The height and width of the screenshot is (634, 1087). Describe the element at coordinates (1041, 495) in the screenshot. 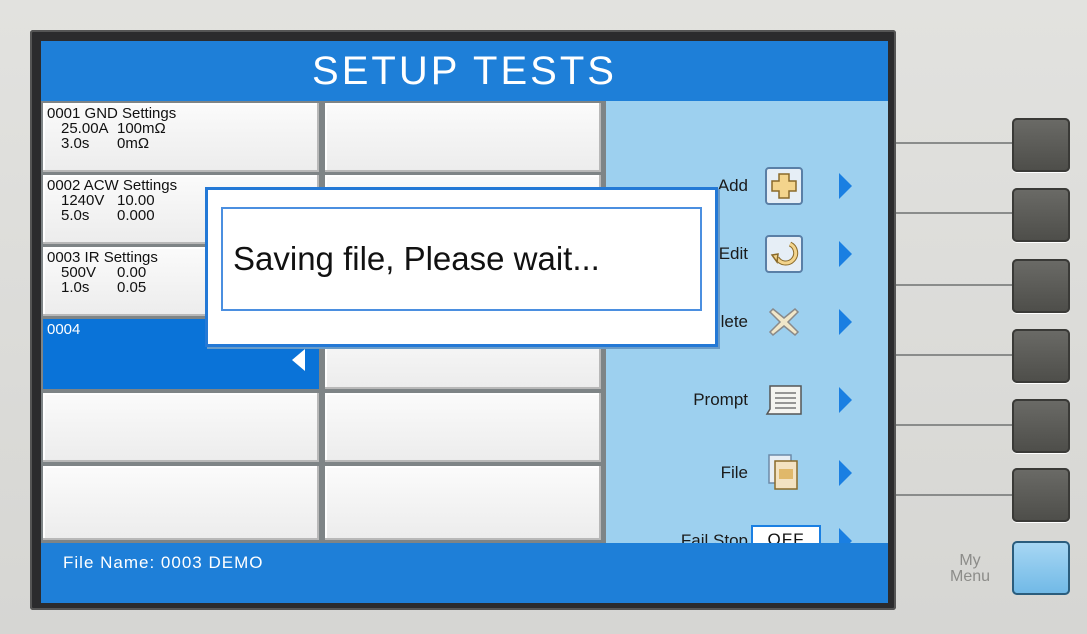

I see `soft-key-6-button` at that location.